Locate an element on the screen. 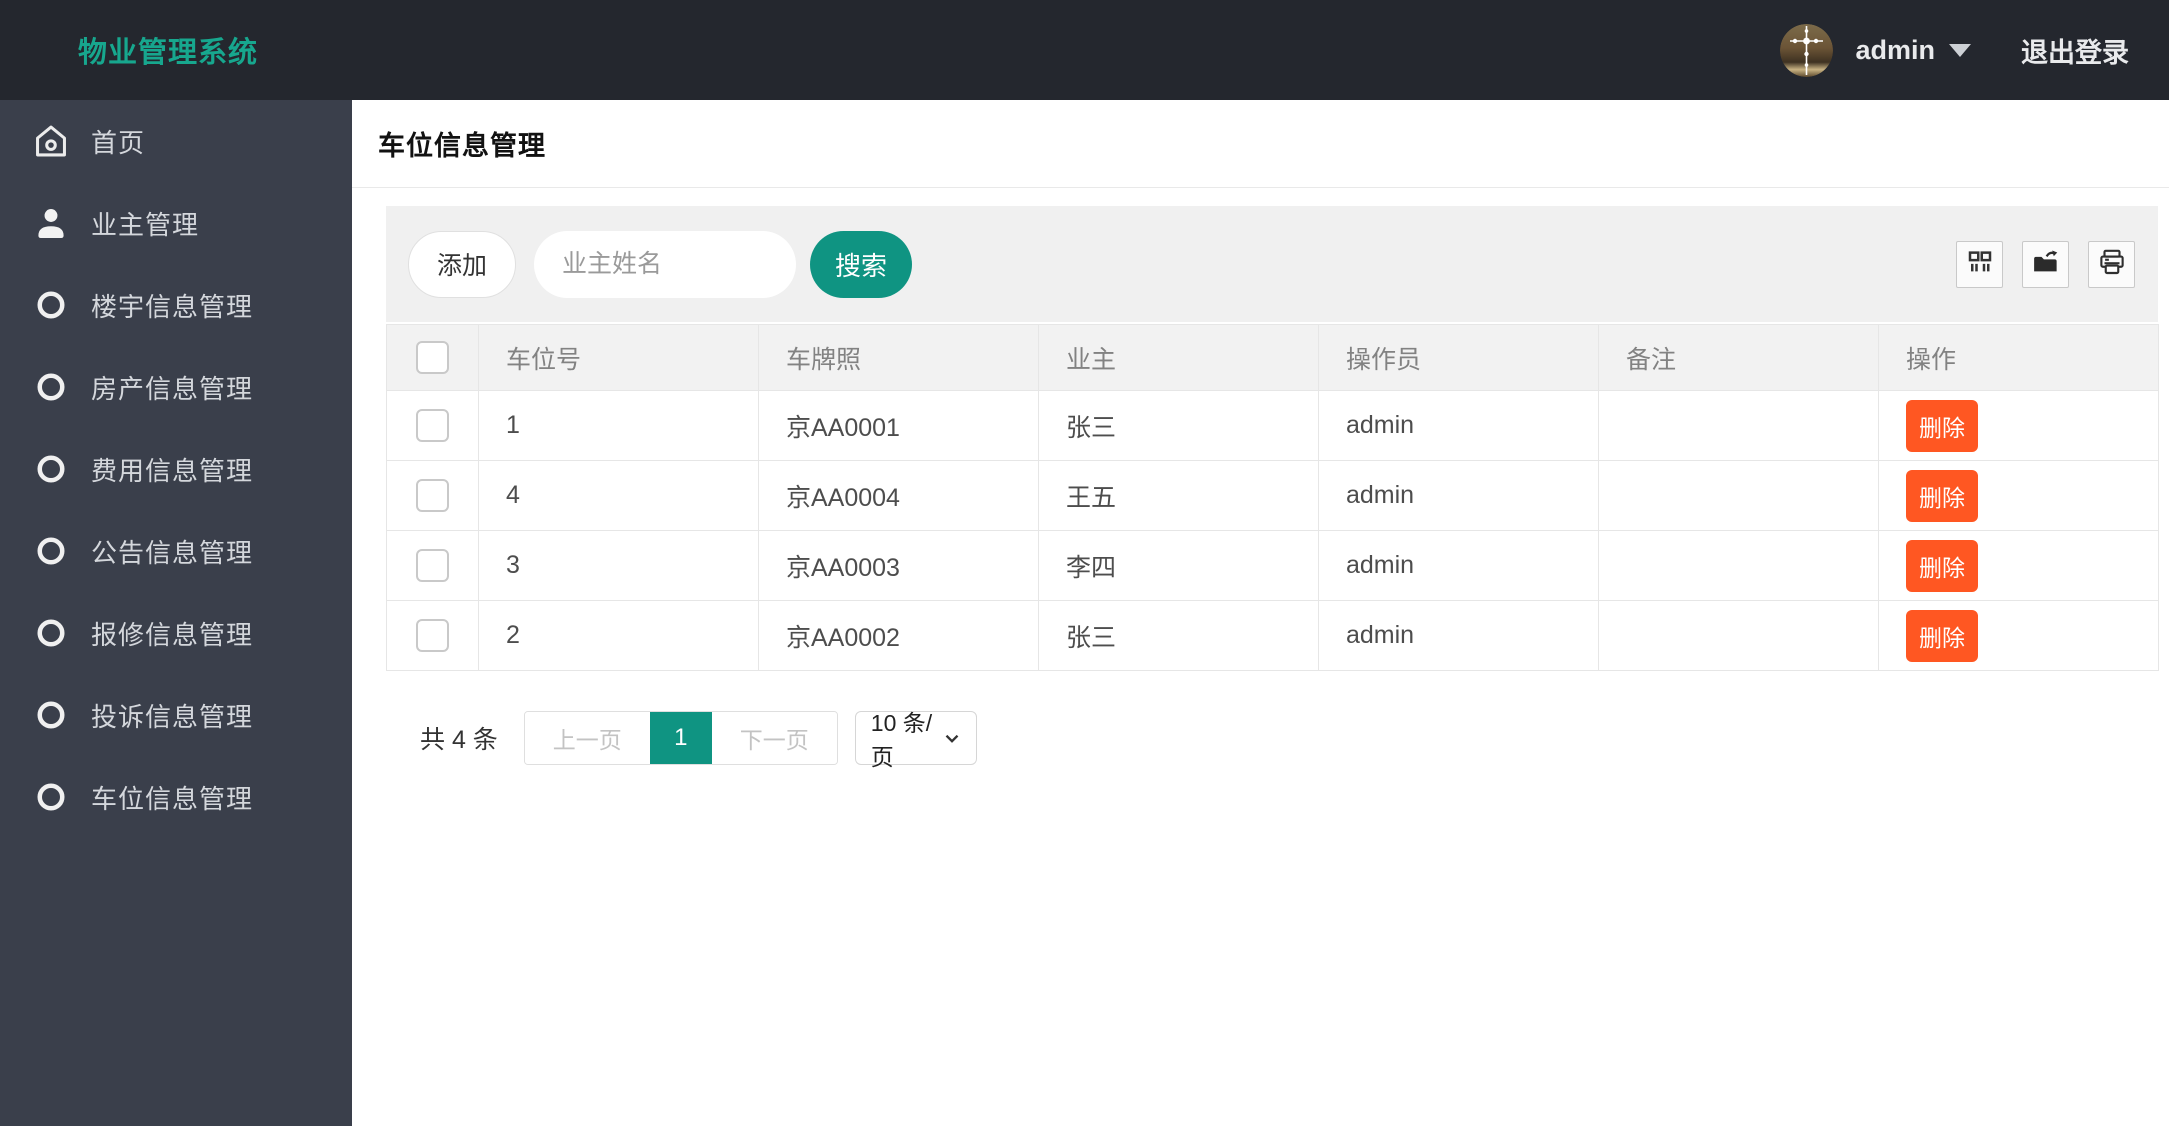  topbar-right: admin 退出登录 is located at coordinates (1954, 50).